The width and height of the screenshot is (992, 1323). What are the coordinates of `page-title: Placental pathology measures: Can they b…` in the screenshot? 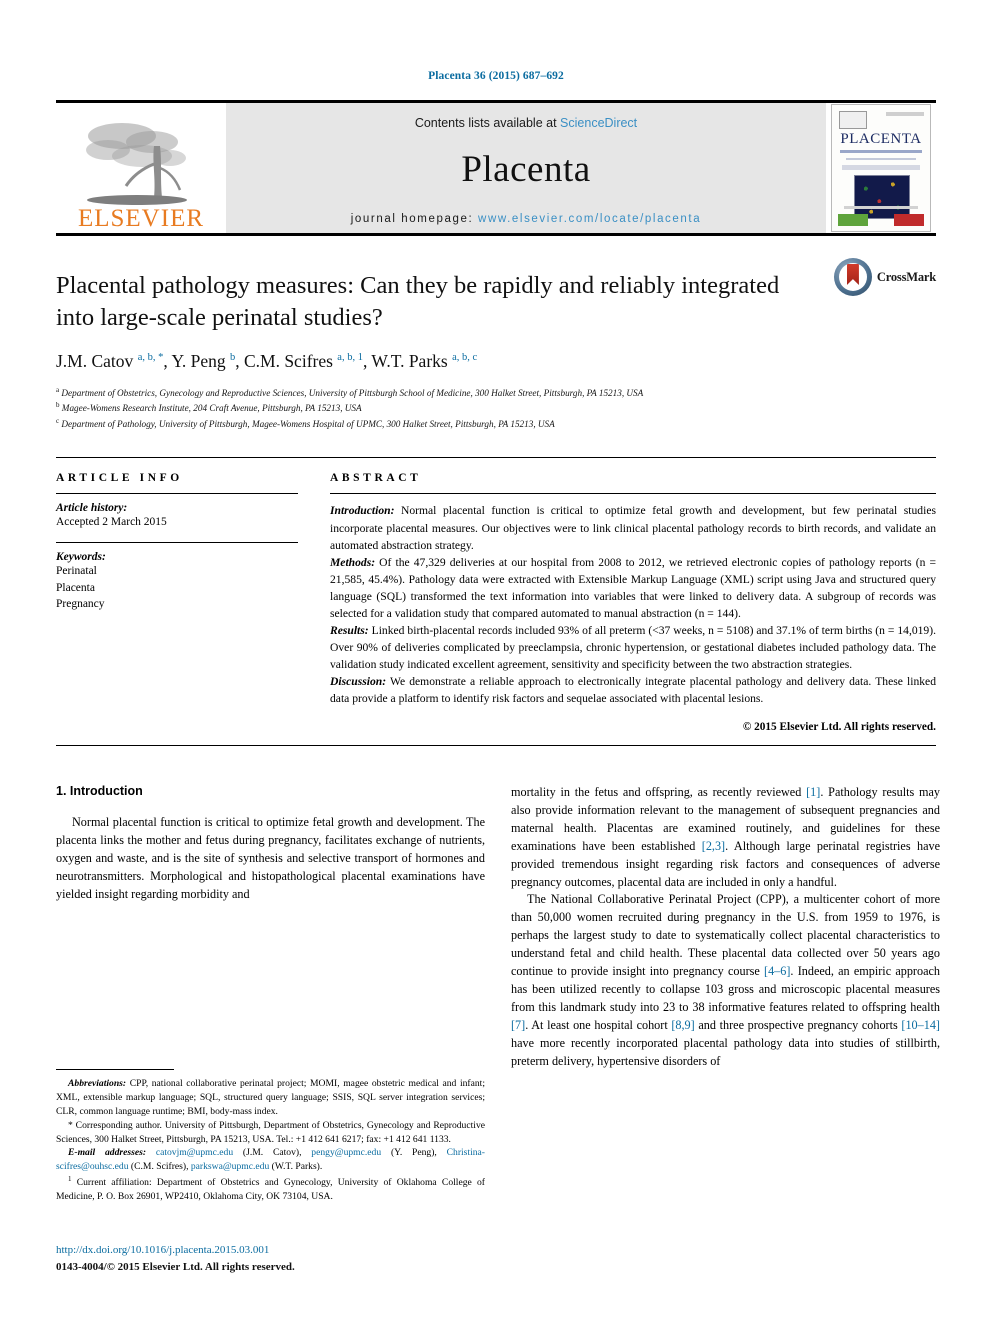 It's located at (418, 301).